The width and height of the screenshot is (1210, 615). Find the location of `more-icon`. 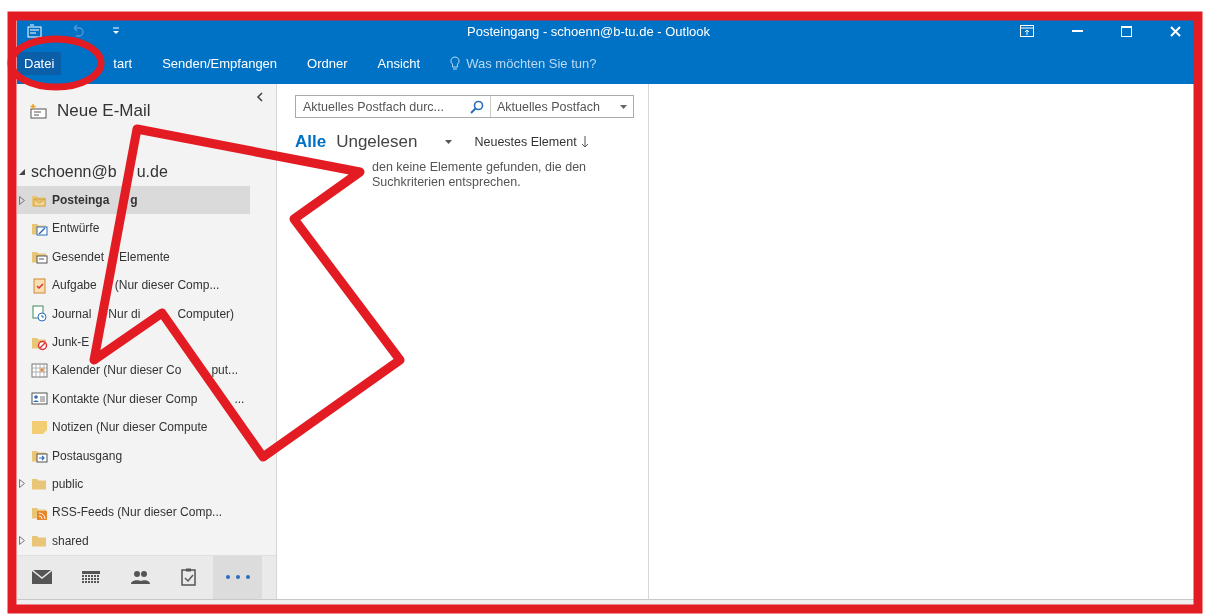

more-icon is located at coordinates (237, 577).